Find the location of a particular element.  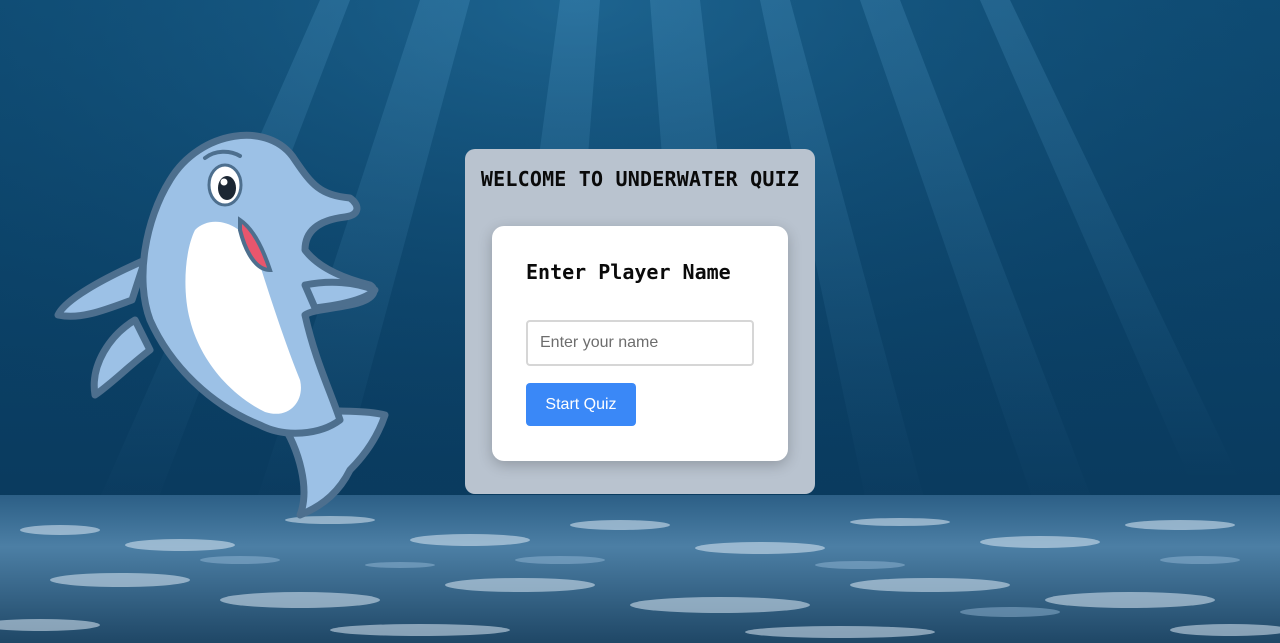

player-name-card: Enter Player Name Start Quiz is located at coordinates (640, 343).